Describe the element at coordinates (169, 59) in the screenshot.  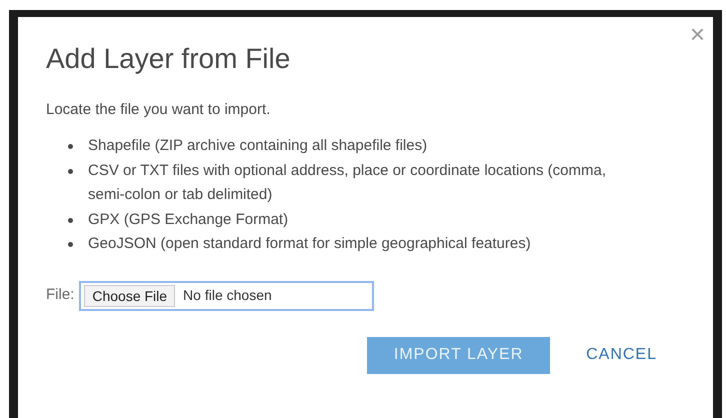
I see `dialog-title: Add Layer from File` at that location.